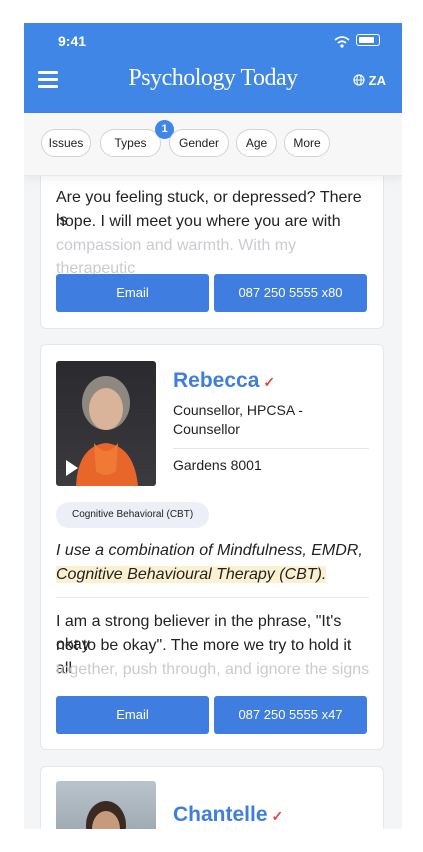  Describe the element at coordinates (199, 143) in the screenshot. I see `filter-gender: Gender` at that location.